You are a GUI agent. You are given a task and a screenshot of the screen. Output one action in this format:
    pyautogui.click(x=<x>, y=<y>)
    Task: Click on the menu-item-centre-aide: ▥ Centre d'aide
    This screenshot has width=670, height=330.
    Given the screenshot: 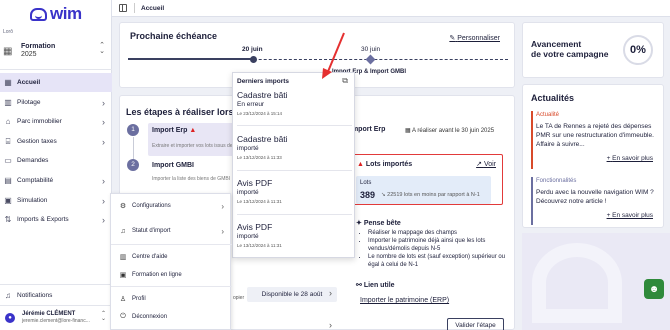 What is the action you would take?
    pyautogui.click(x=171, y=257)
    